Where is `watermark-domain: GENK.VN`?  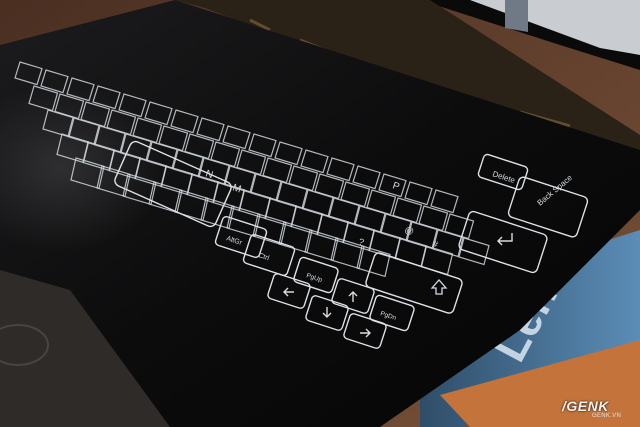 watermark-domain: GENK.VN is located at coordinates (607, 416).